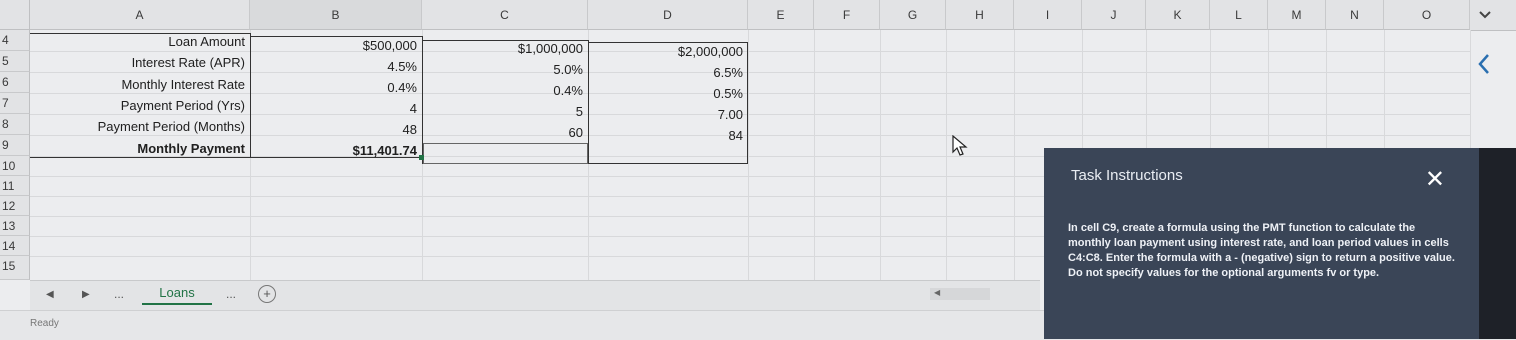 The image size is (1516, 340). What do you see at coordinates (15, 15) in the screenshot?
I see `select-all-corner` at bounding box center [15, 15].